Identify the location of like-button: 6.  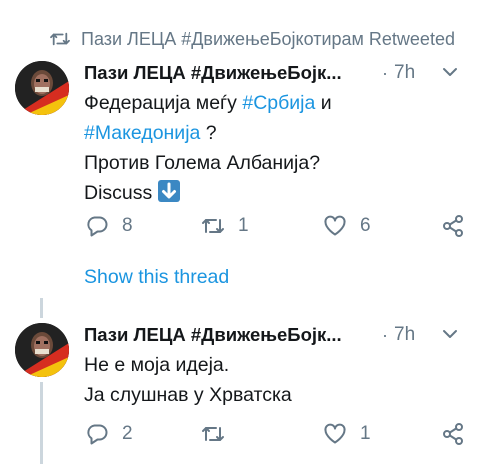
(346, 226).